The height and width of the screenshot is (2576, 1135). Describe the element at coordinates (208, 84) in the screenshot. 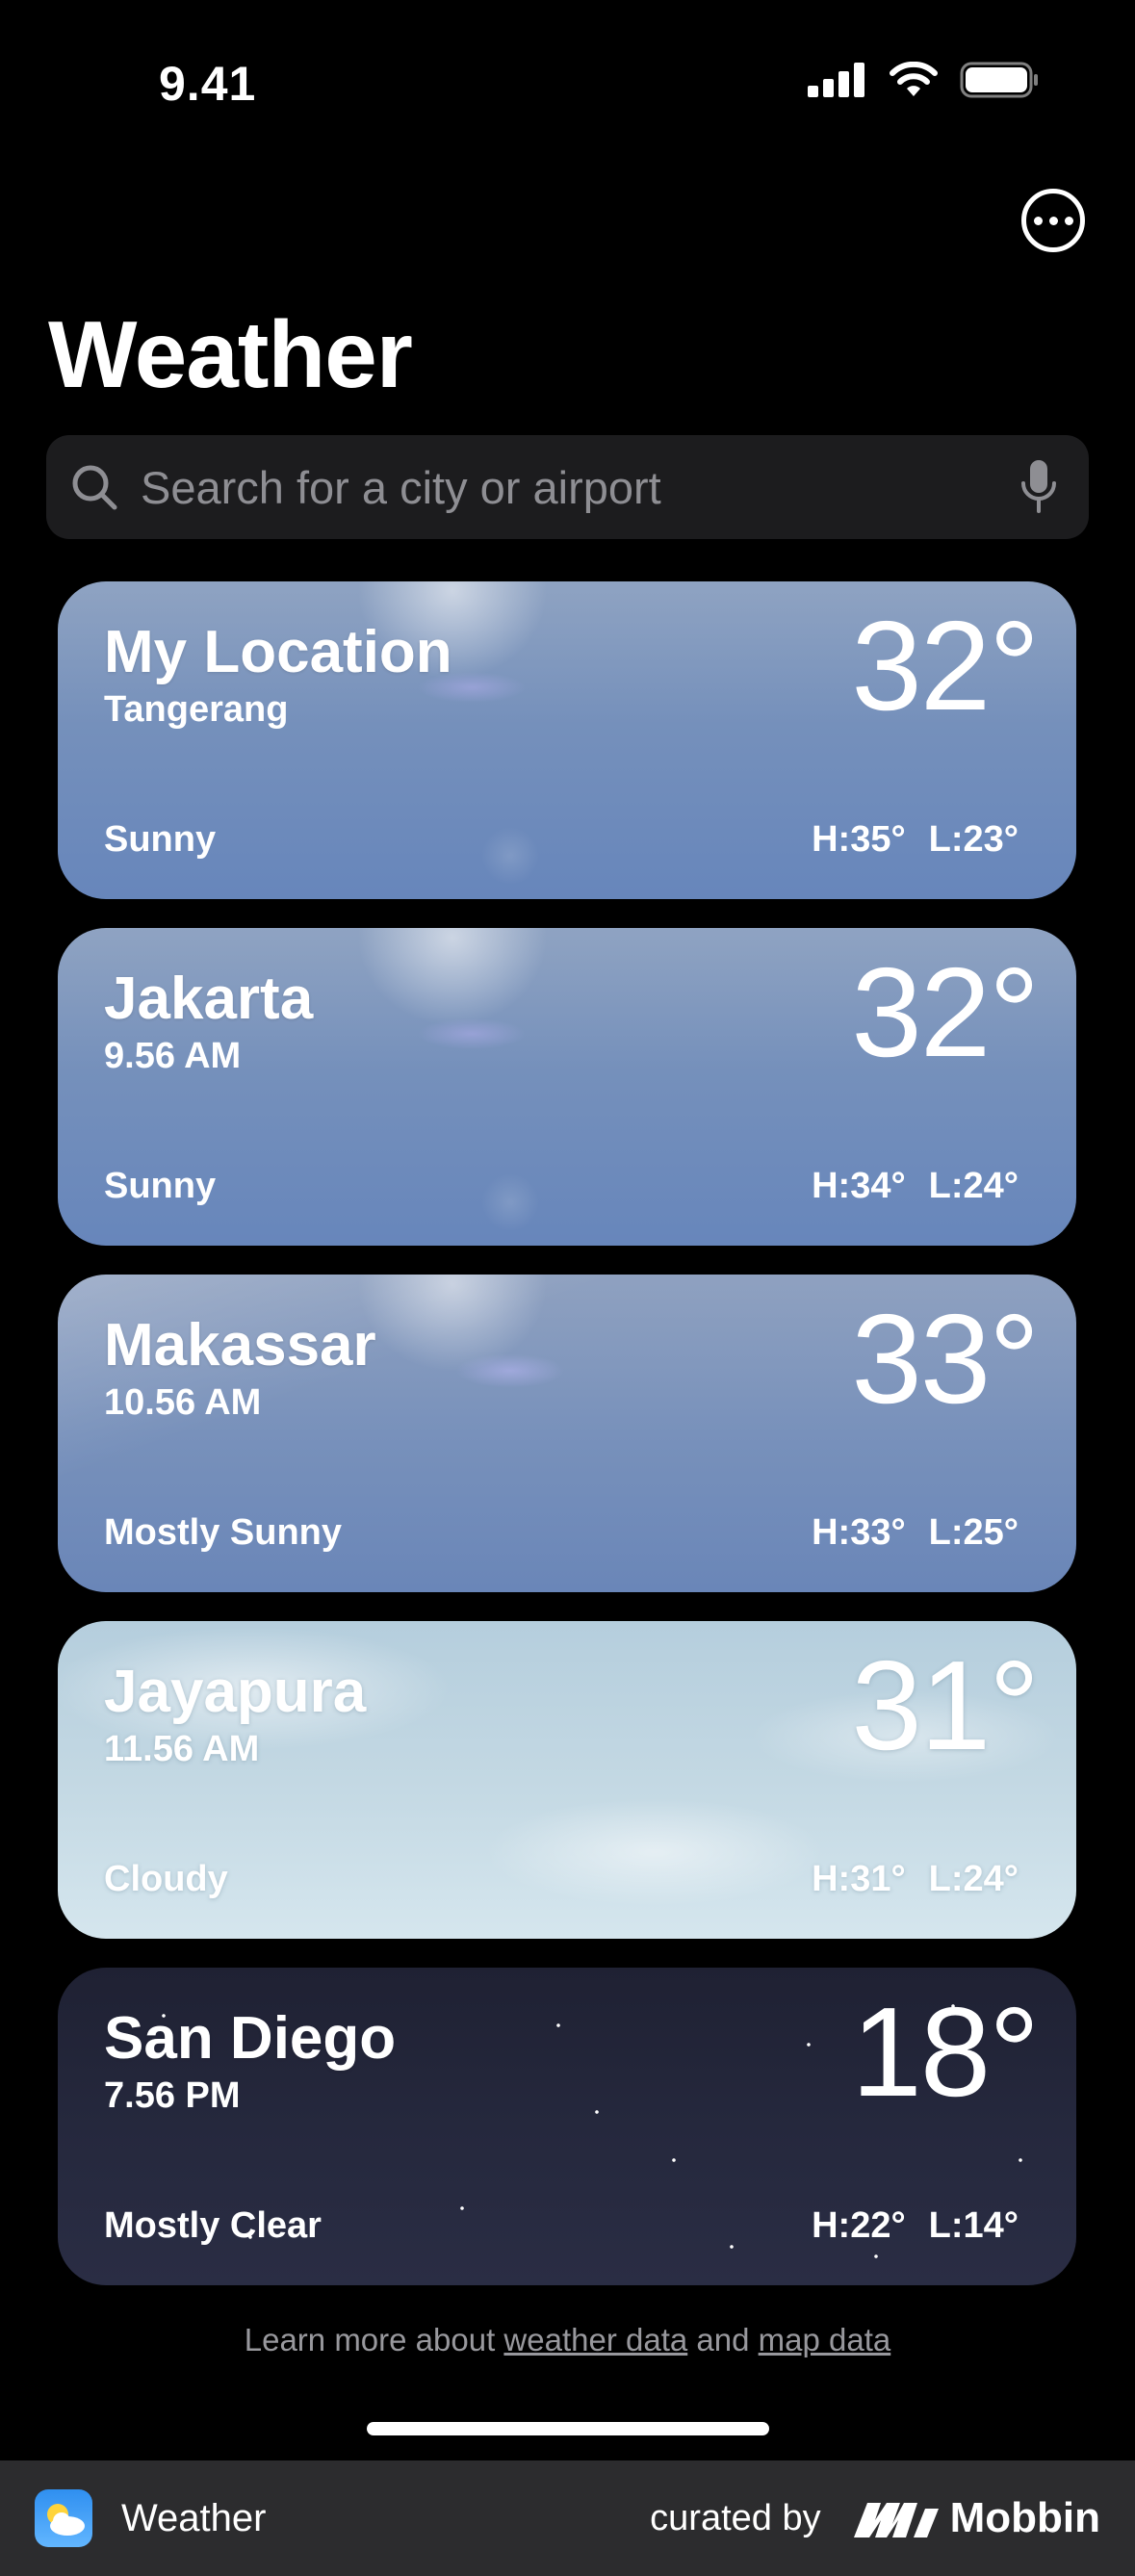

I see `status-time: 9.41` at that location.